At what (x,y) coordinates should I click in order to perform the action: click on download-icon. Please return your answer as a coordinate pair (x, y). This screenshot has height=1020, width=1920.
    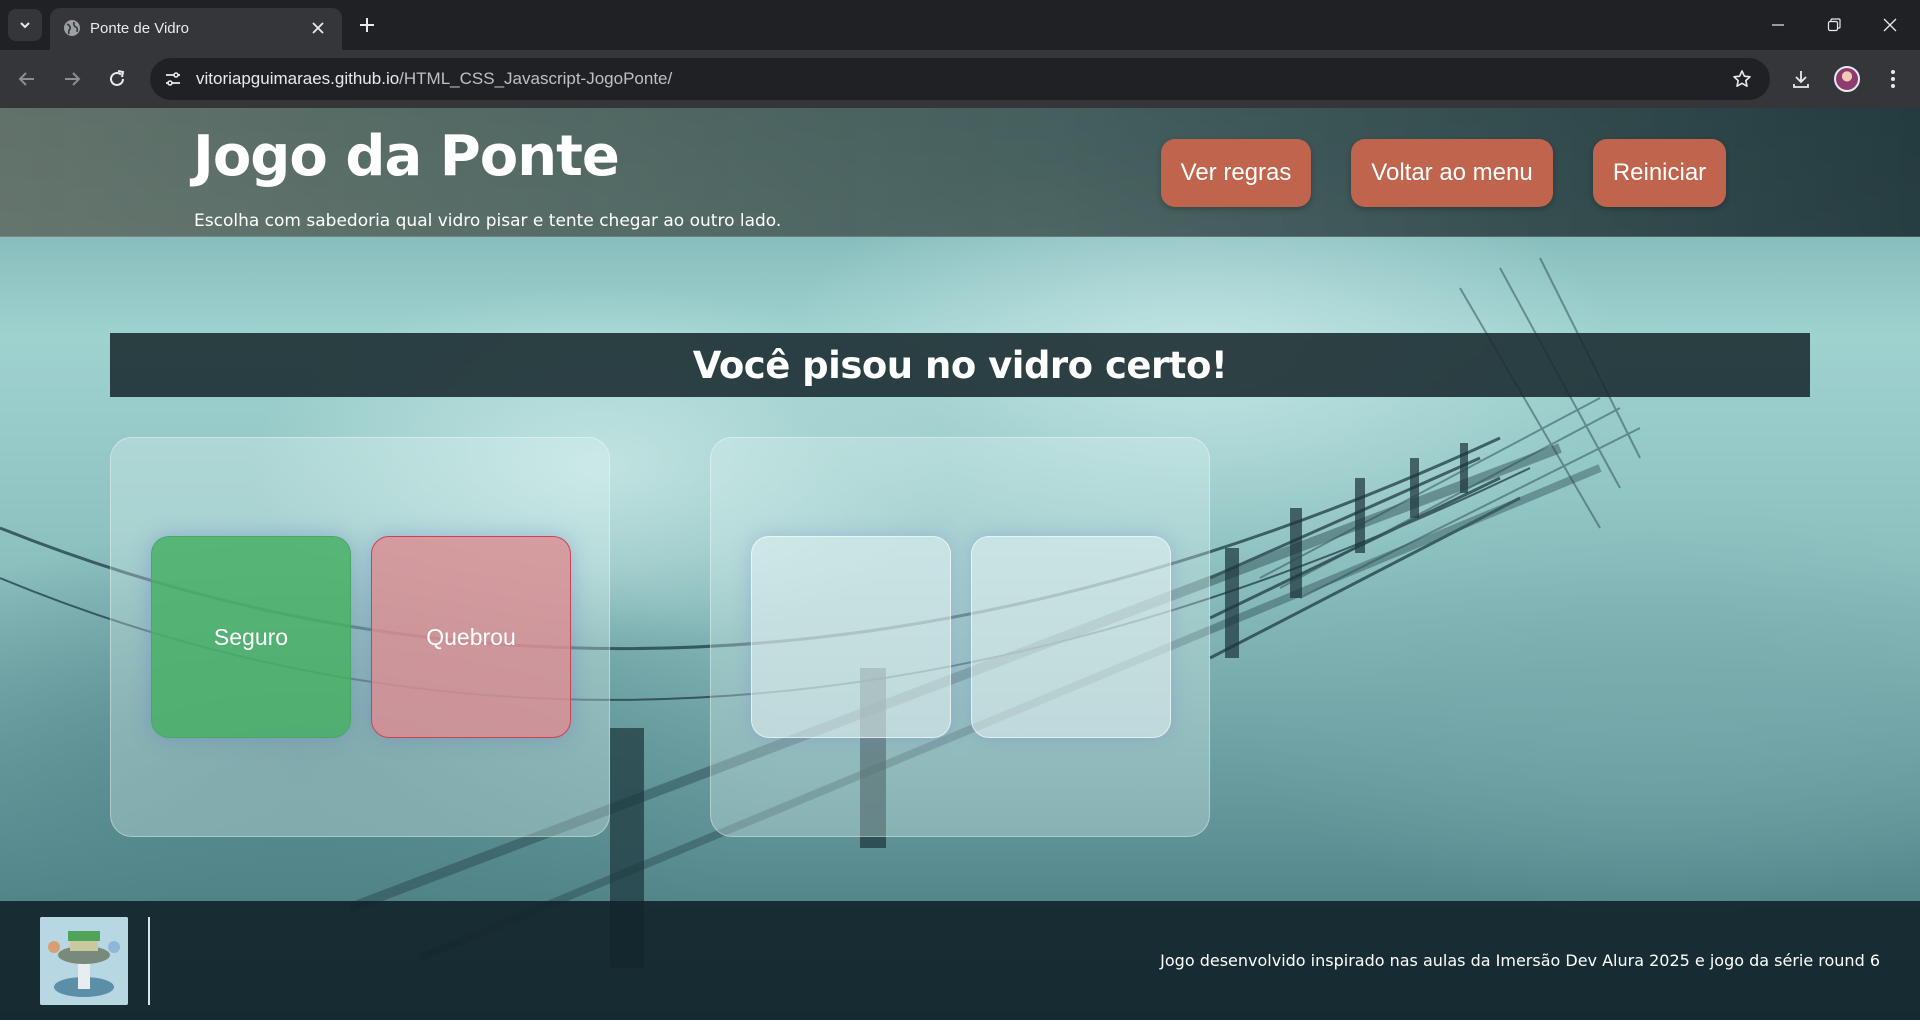
    Looking at the image, I should click on (1801, 79).